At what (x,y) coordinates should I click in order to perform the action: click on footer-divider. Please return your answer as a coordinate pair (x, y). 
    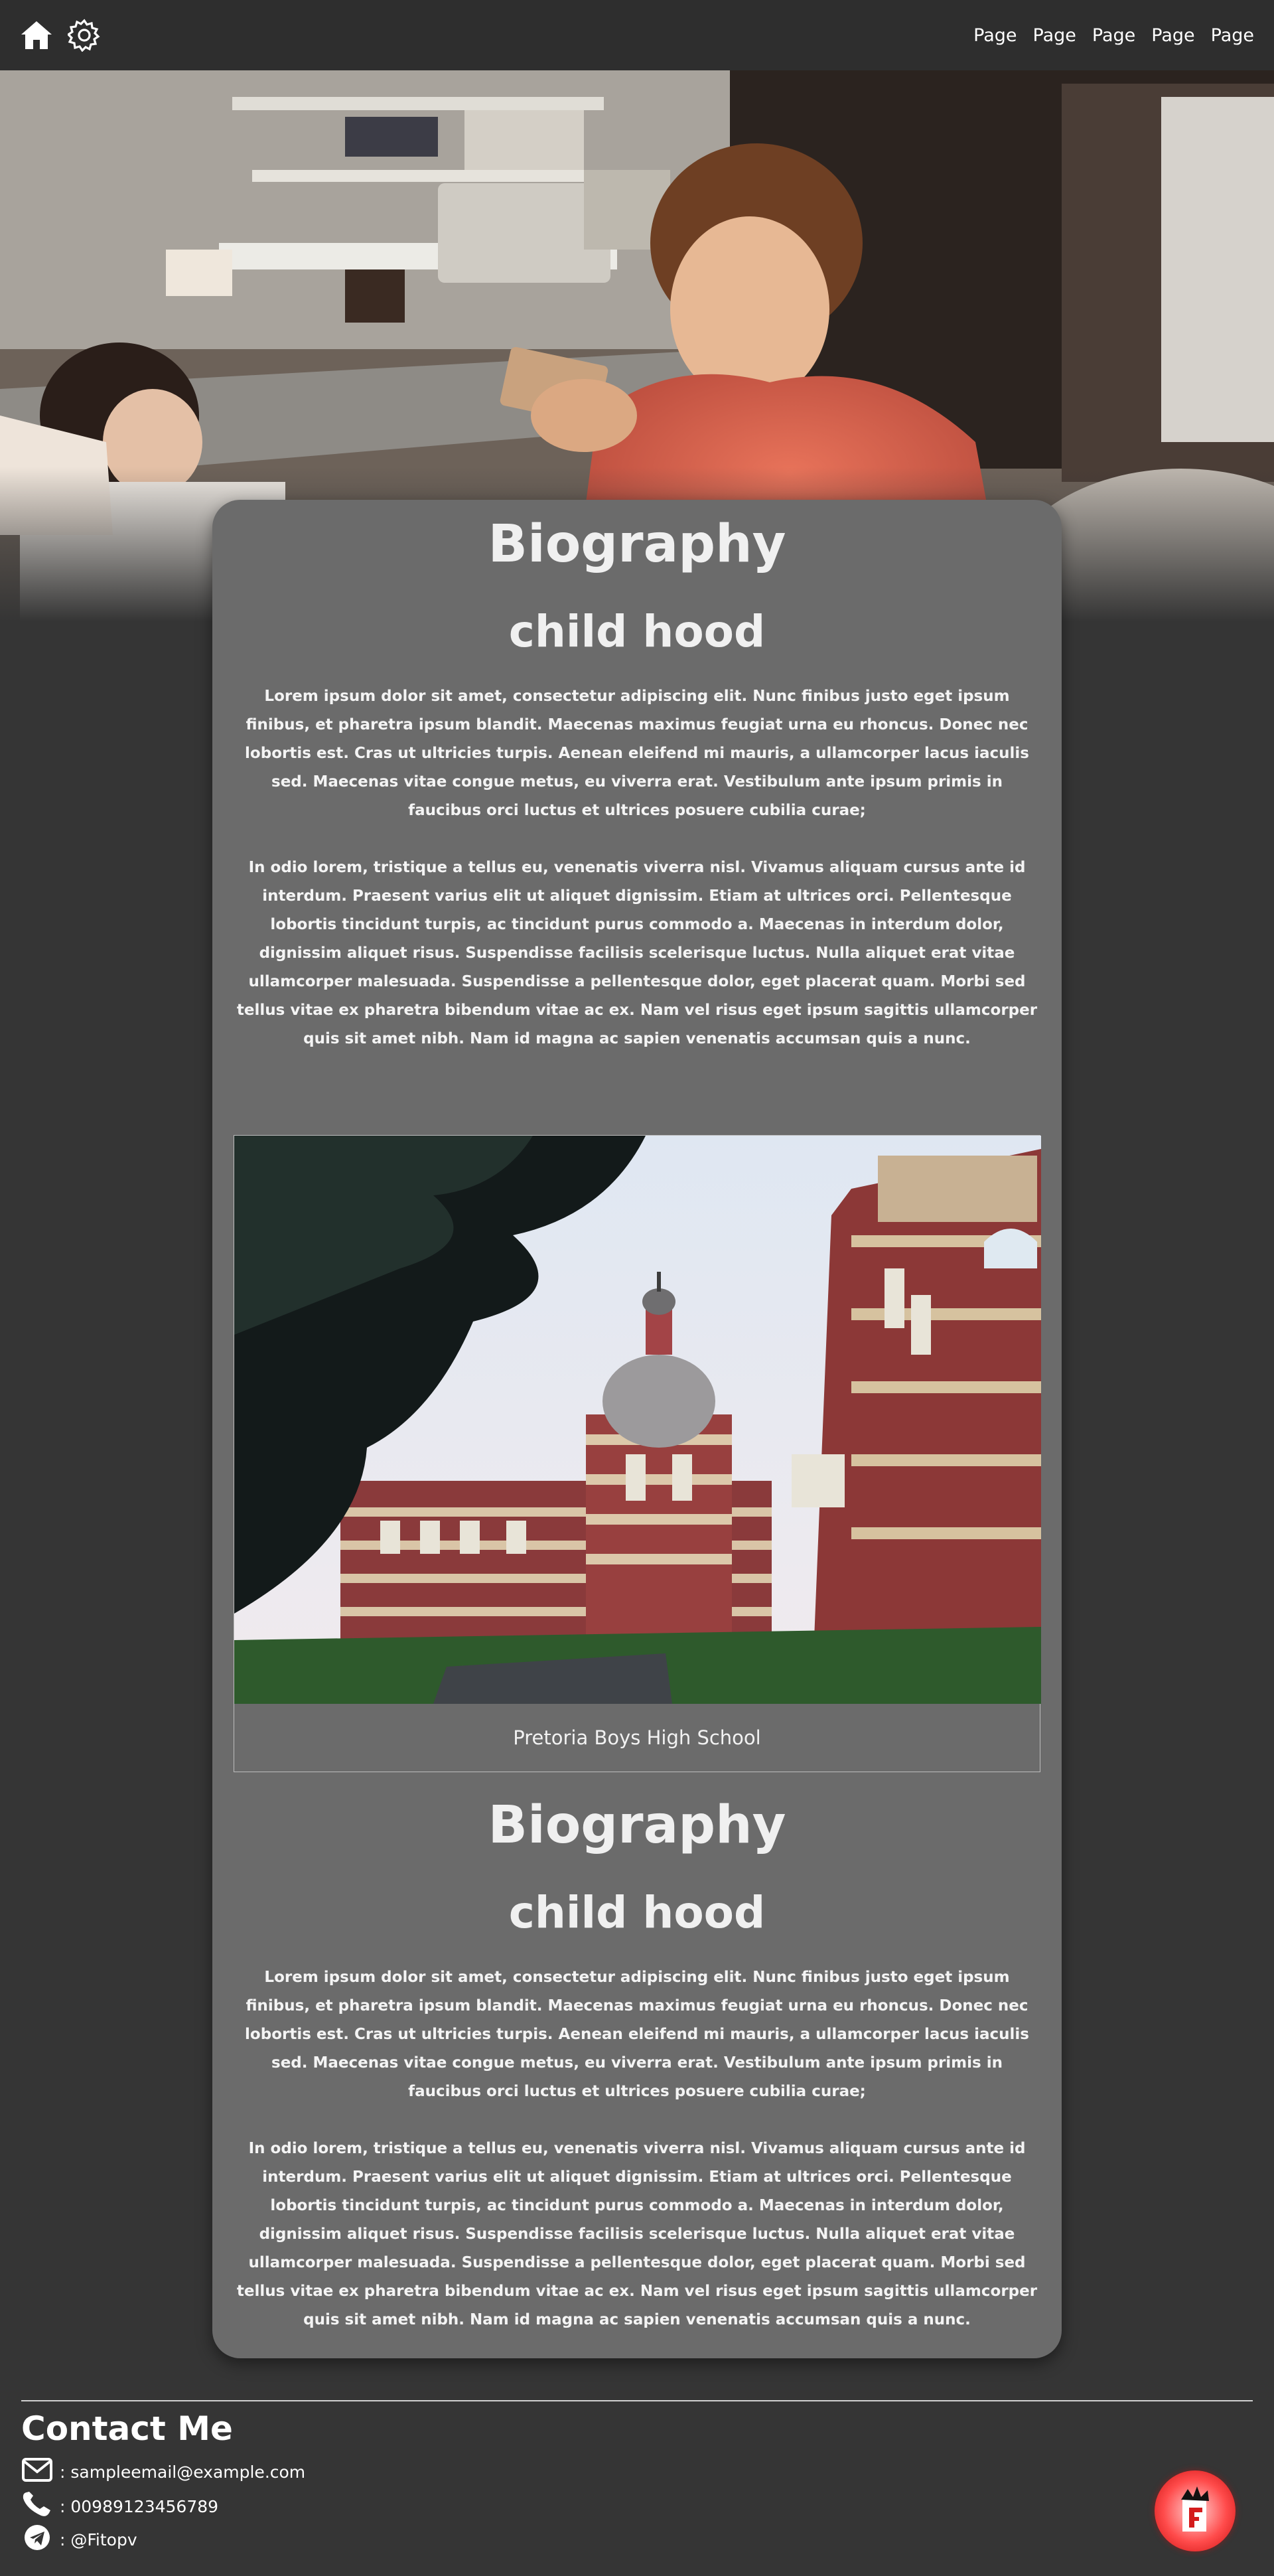
    Looking at the image, I should click on (637, 2401).